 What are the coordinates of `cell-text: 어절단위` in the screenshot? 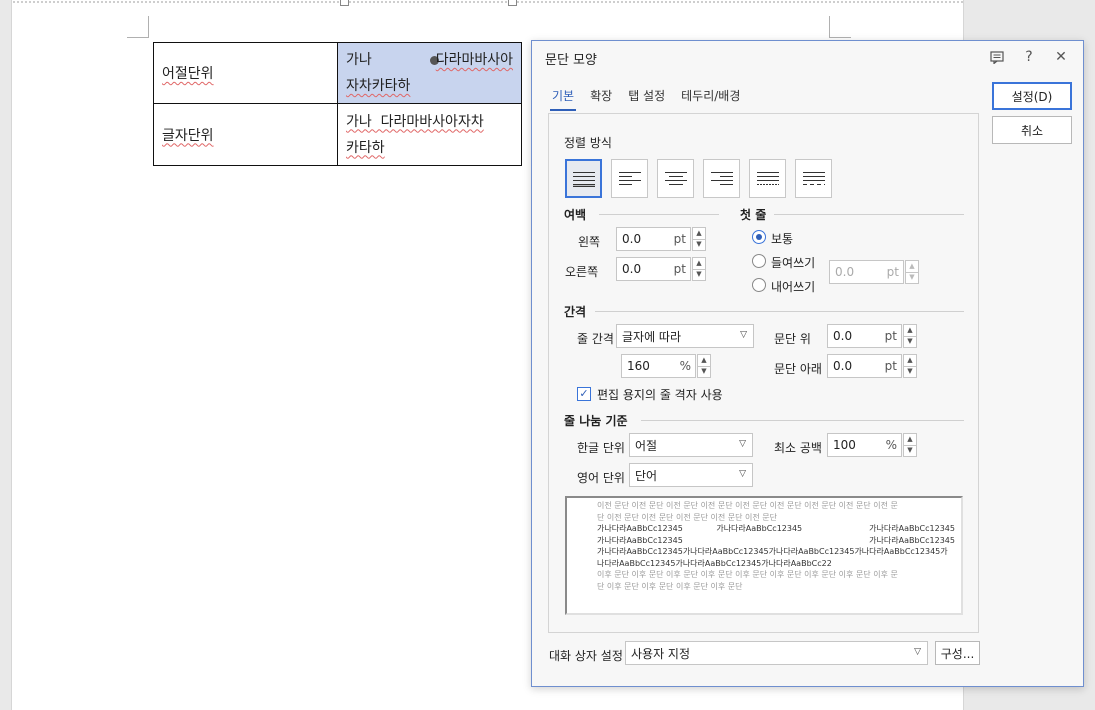 It's located at (188, 74).